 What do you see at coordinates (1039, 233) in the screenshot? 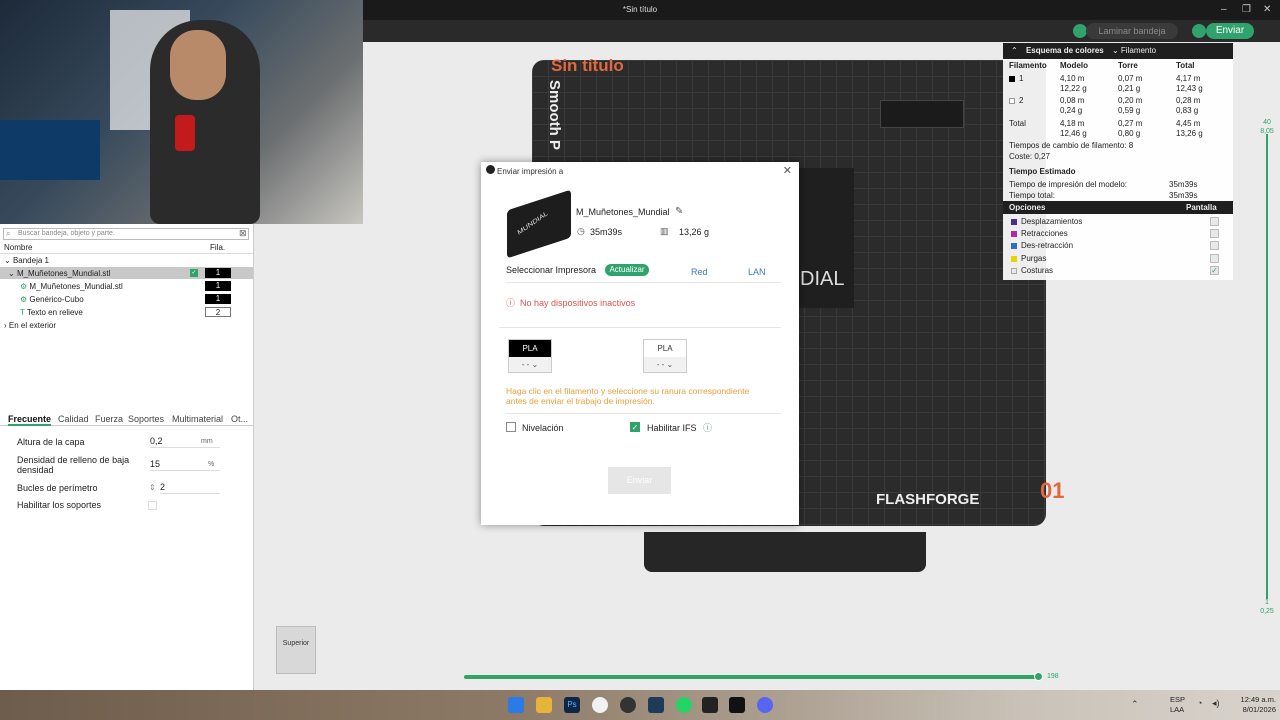
I see `option-retractions: Retracciones` at bounding box center [1039, 233].